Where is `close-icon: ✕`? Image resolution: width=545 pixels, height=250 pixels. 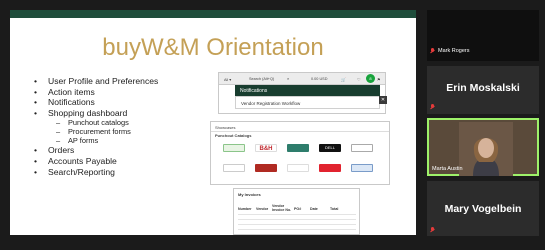 close-icon: ✕ is located at coordinates (383, 100).